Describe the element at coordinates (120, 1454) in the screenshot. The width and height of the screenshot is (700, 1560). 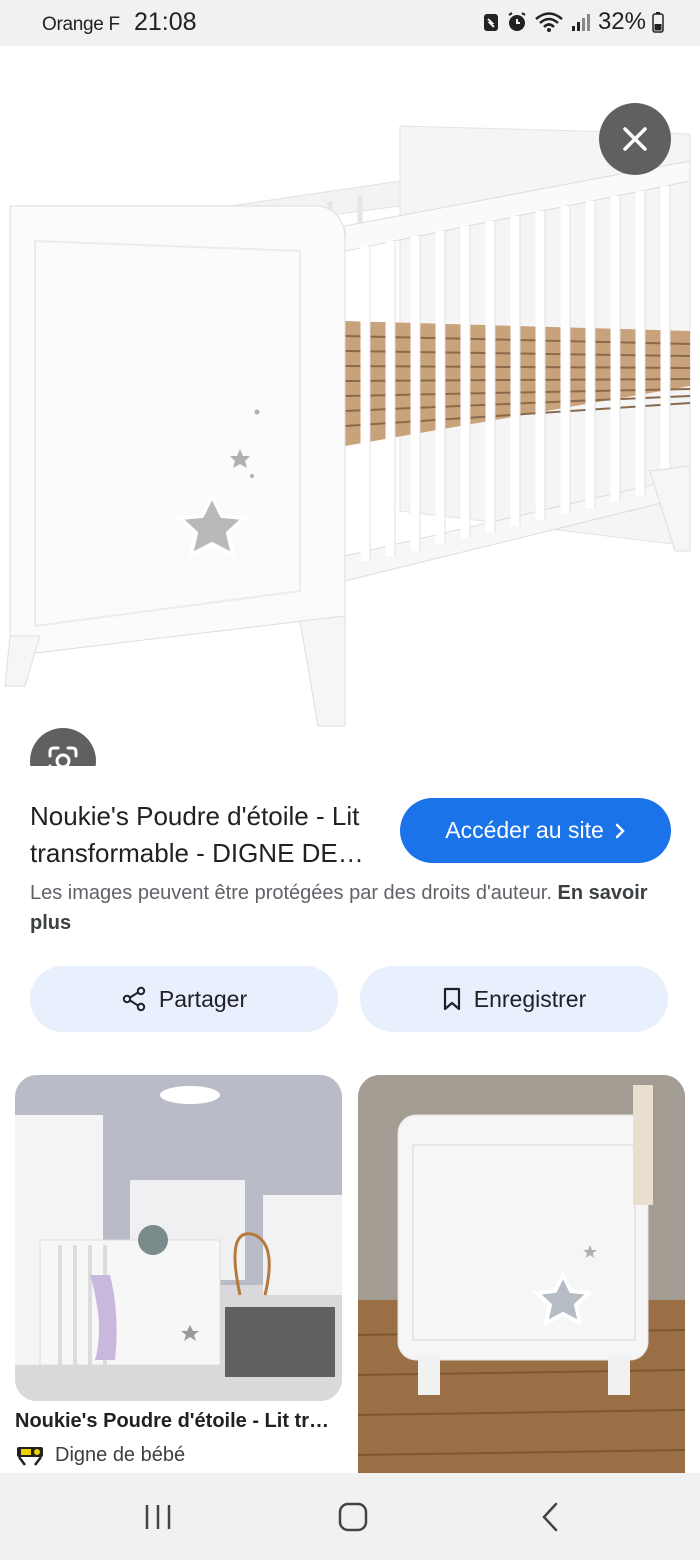
I see `related-source-name: Digne de bébé` at that location.